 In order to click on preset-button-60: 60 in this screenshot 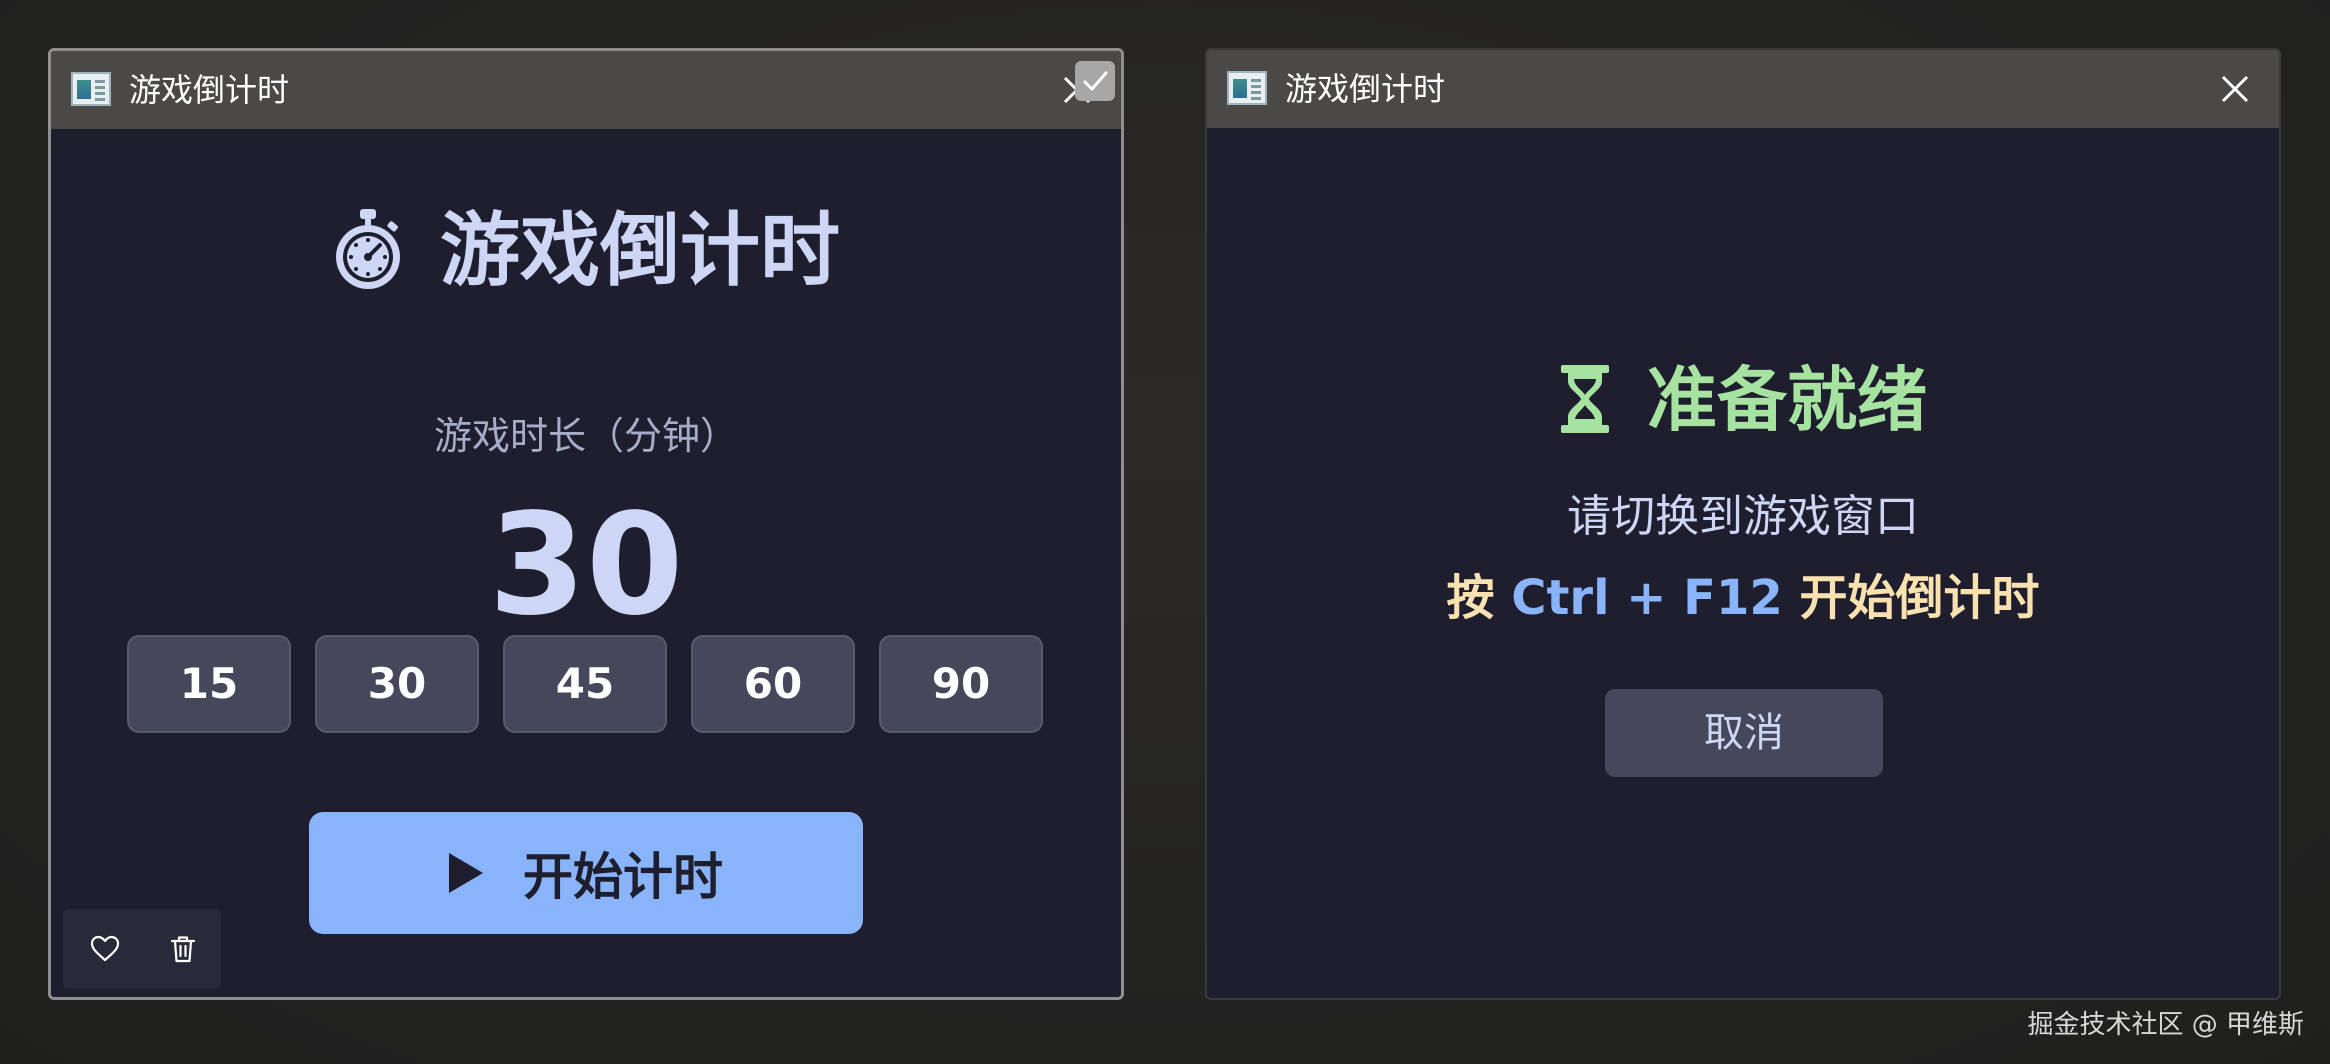, I will do `click(773, 684)`.